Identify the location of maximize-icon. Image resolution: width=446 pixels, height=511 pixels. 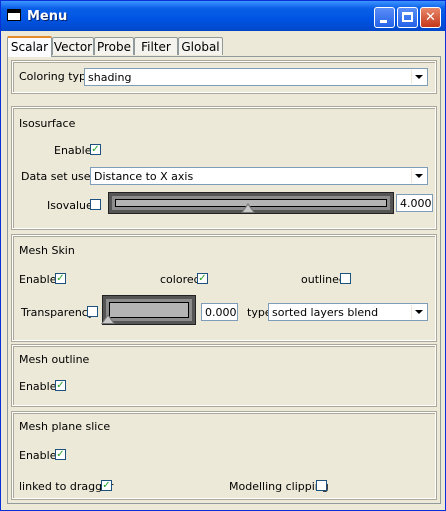
(407, 17).